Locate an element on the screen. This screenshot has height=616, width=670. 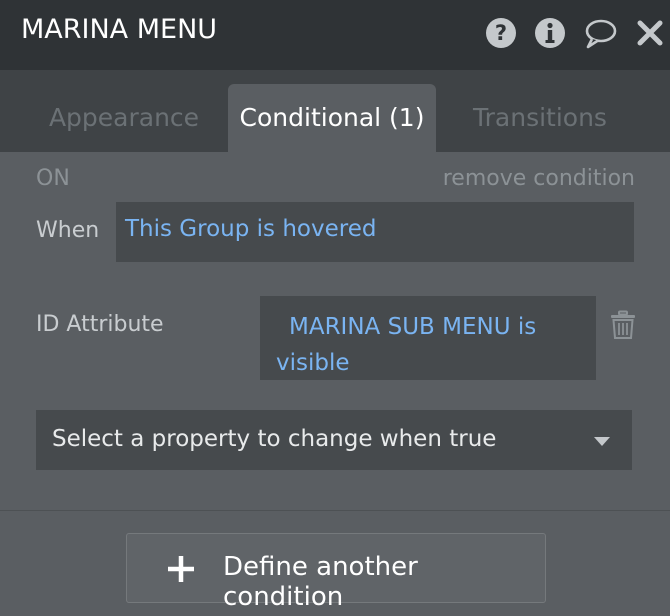
close-icon is located at coordinates (650, 33).